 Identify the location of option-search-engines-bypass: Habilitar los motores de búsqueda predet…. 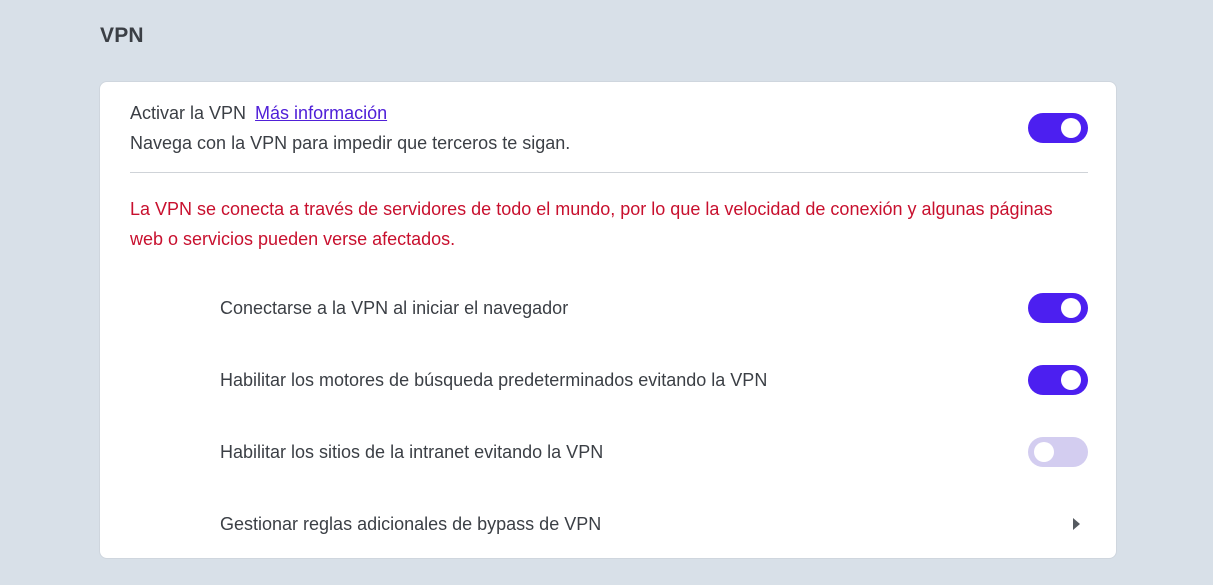
(654, 380).